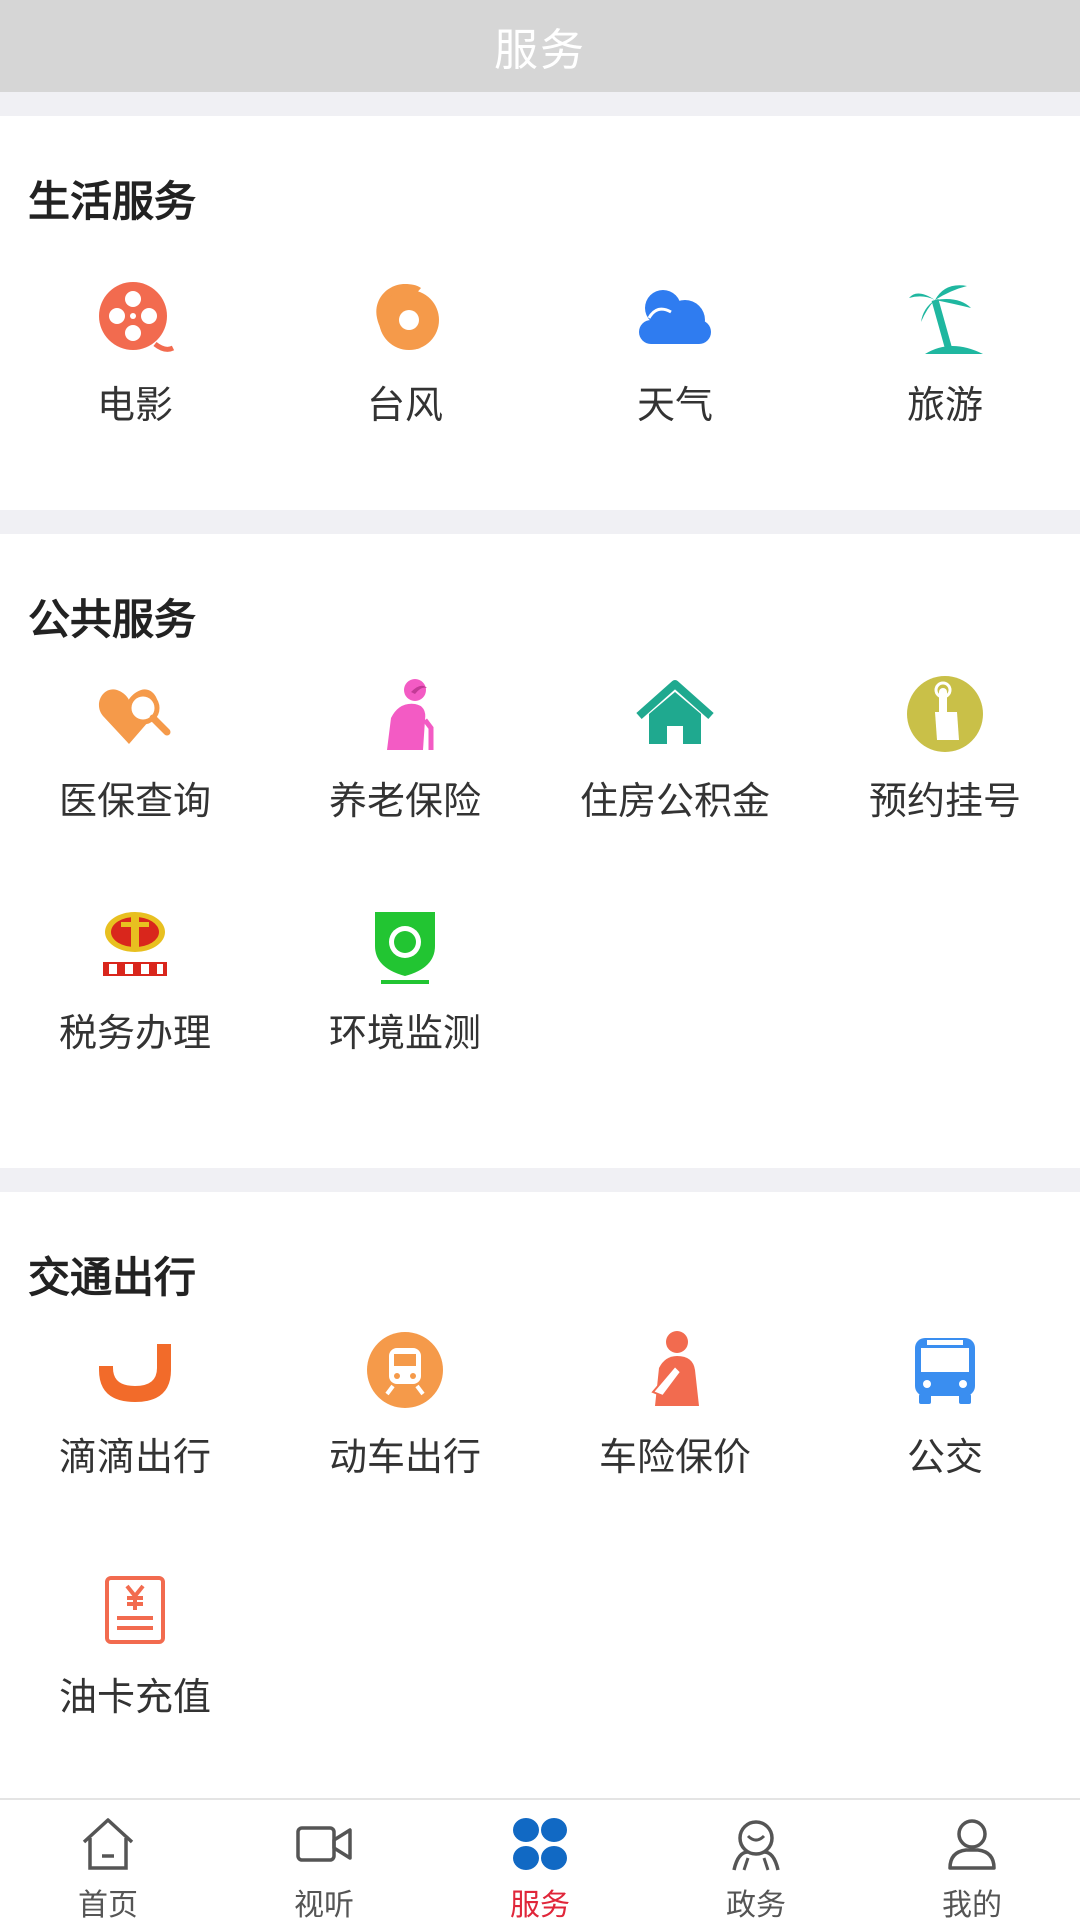 This screenshot has height=1920, width=1080. Describe the element at coordinates (675, 318) in the screenshot. I see `cloud-icon` at that location.